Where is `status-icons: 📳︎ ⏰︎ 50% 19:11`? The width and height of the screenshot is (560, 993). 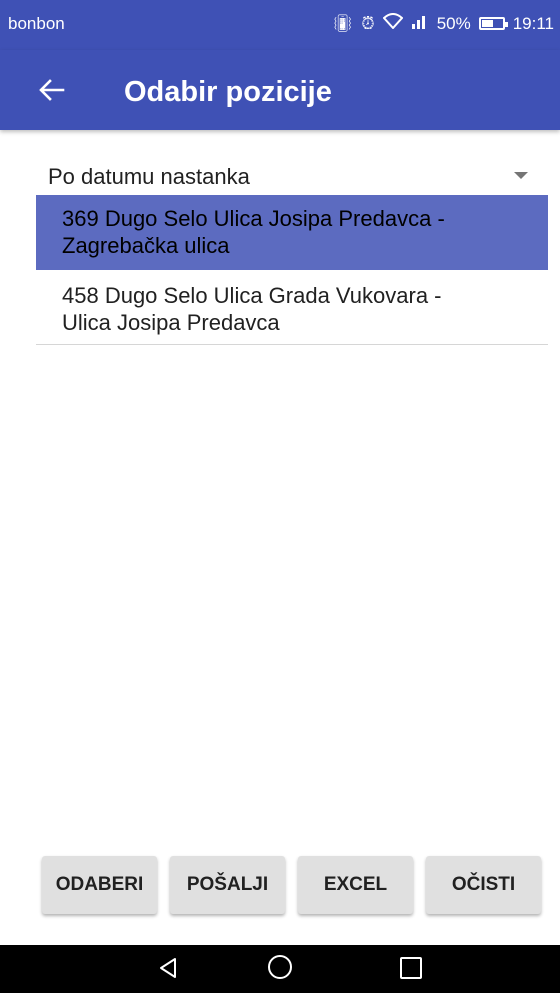
status-icons: 📳︎ ⏰︎ 50% 19:11 is located at coordinates (443, 23).